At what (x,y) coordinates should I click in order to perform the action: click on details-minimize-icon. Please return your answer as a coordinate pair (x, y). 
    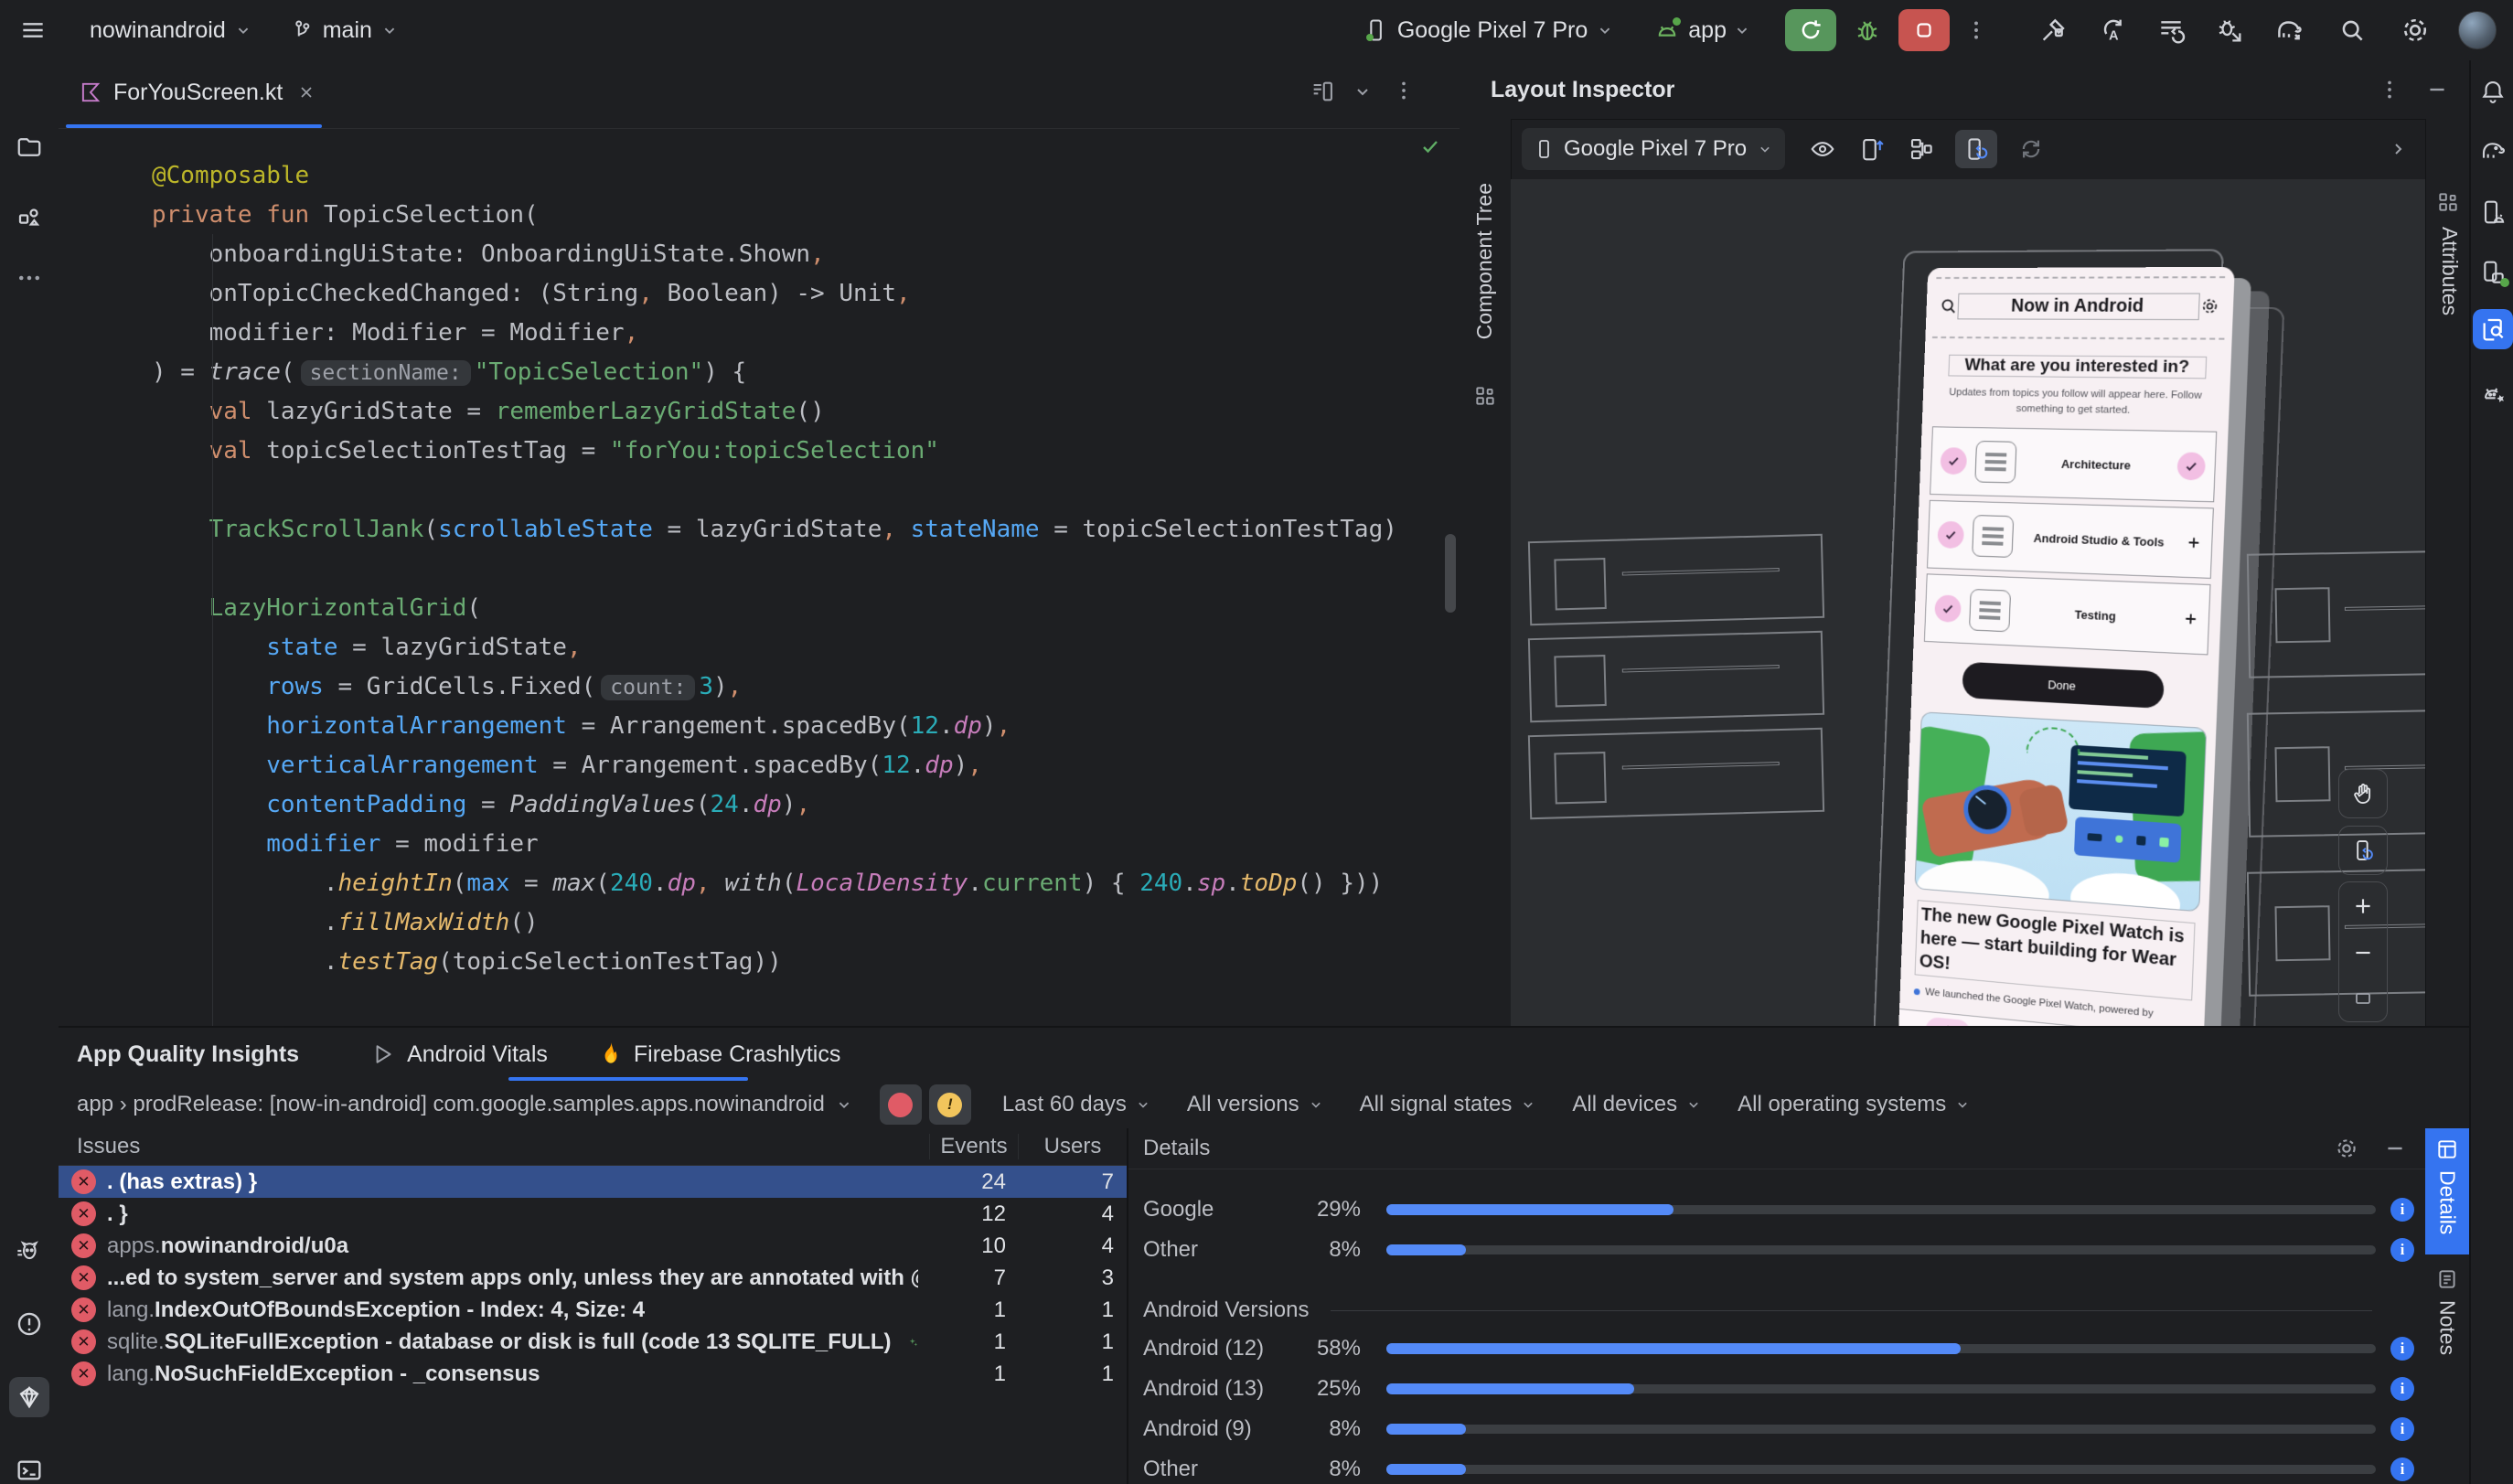
    Looking at the image, I should click on (2395, 1148).